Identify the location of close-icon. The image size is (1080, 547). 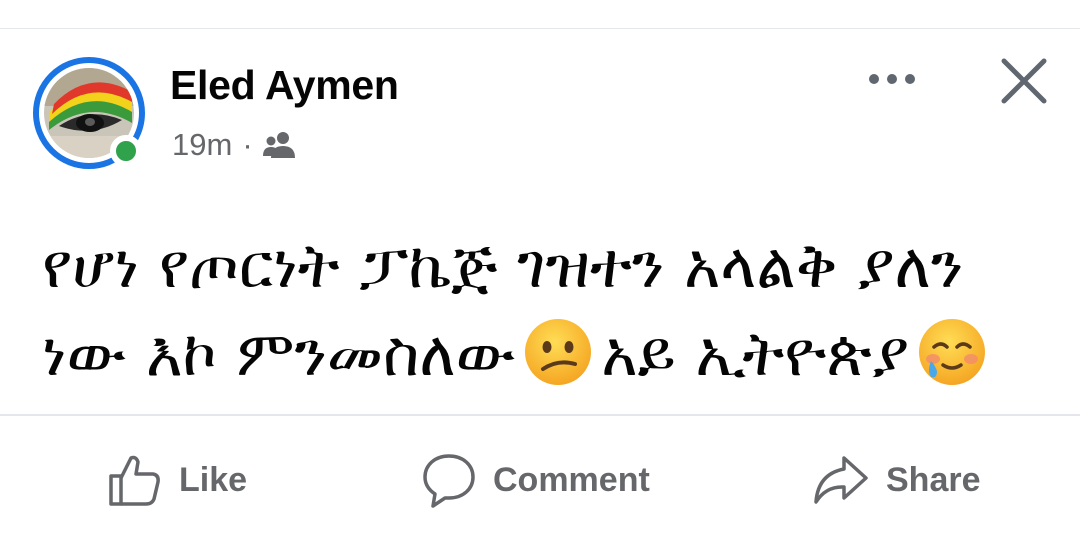
(1024, 81).